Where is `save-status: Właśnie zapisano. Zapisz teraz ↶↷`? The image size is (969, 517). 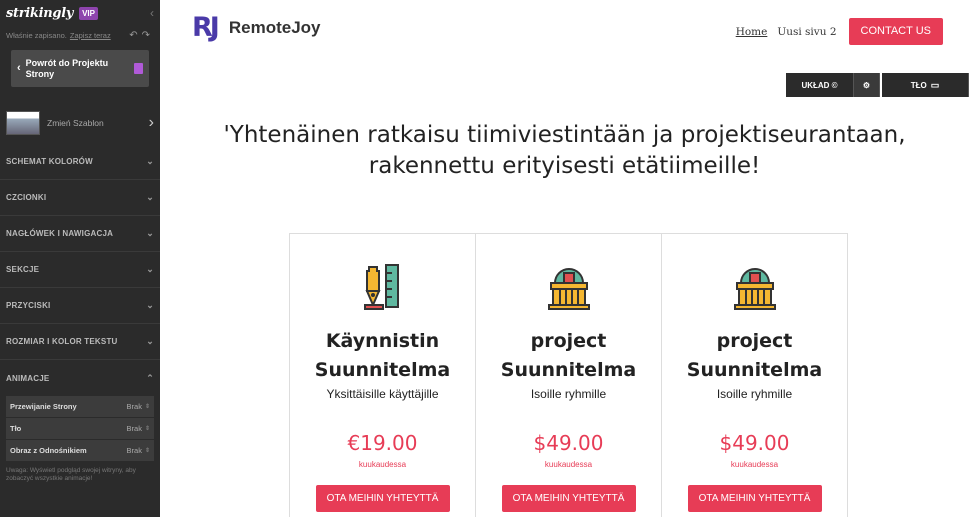
save-status: Właśnie zapisano. Zapisz teraz ↶↷ is located at coordinates (80, 35).